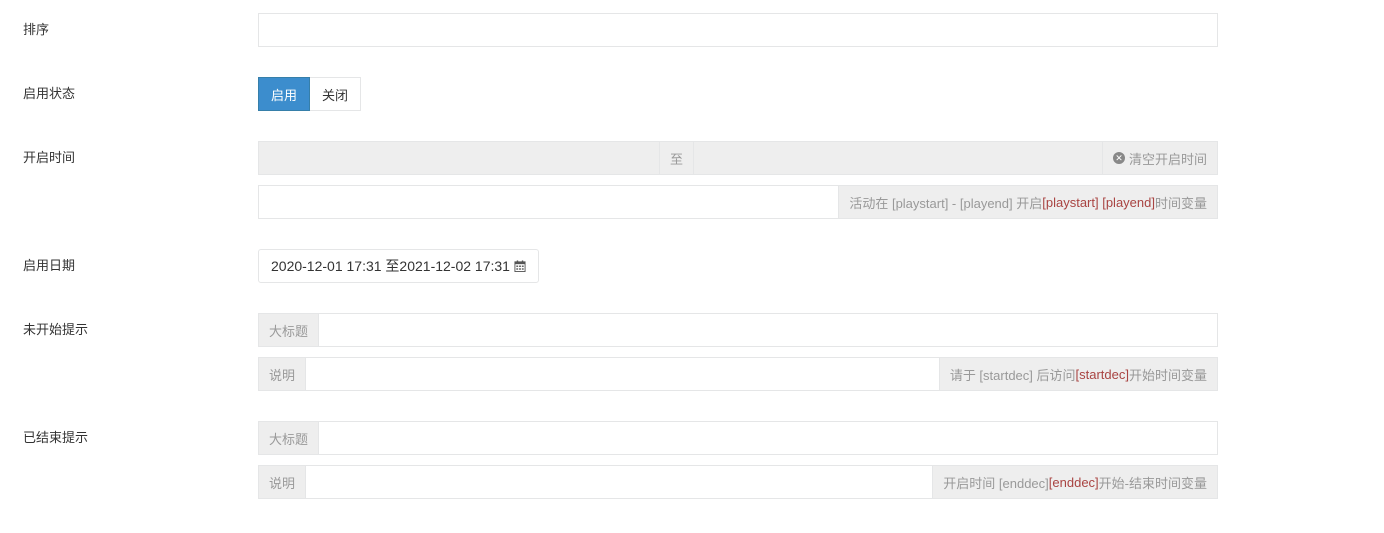 The width and height of the screenshot is (1384, 533). Describe the element at coordinates (768, 438) in the screenshot. I see `ended-title-input` at that location.